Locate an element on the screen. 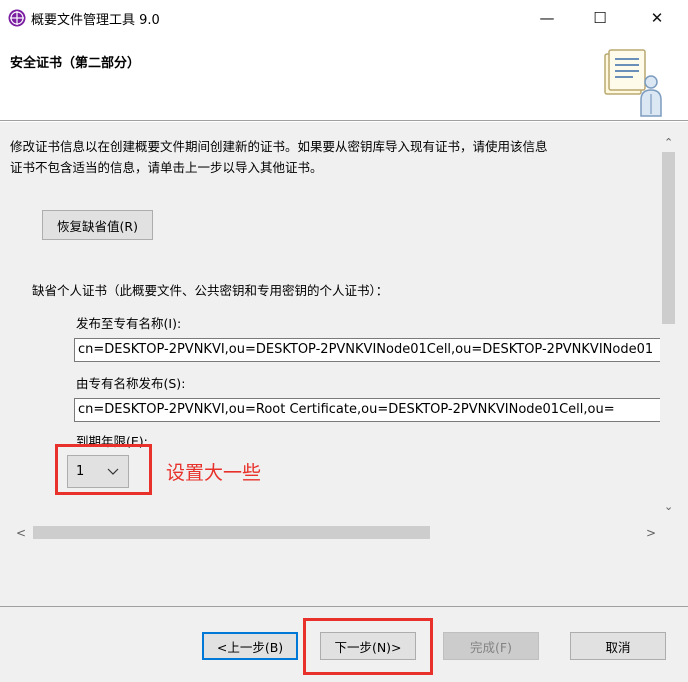  issued-to-label: 发布至专有名称(I): is located at coordinates (129, 323).